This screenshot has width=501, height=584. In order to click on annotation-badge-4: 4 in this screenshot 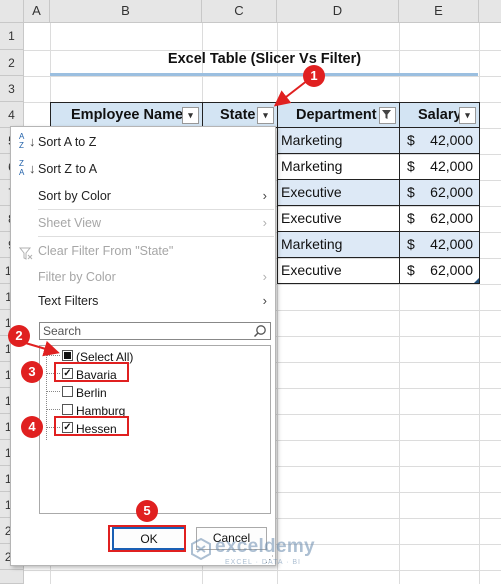, I will do `click(32, 427)`.